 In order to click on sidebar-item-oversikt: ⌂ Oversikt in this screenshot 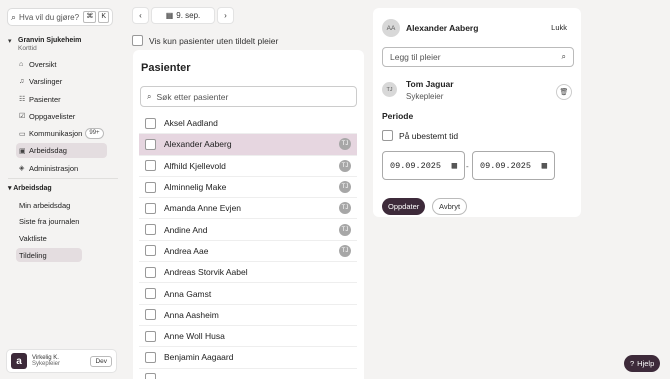, I will do `click(61, 64)`.